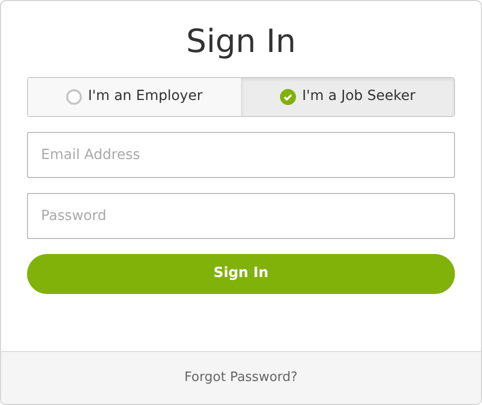 The image size is (482, 405). What do you see at coordinates (241, 155) in the screenshot?
I see `email-field: Email Address` at bounding box center [241, 155].